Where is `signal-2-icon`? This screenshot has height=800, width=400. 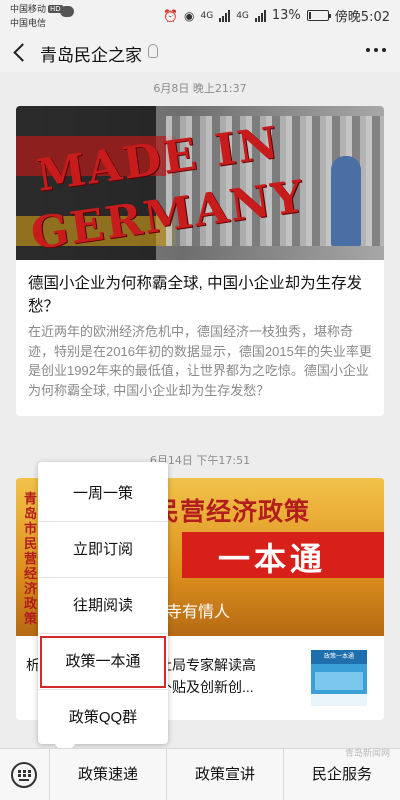
signal-2-icon is located at coordinates (260, 15).